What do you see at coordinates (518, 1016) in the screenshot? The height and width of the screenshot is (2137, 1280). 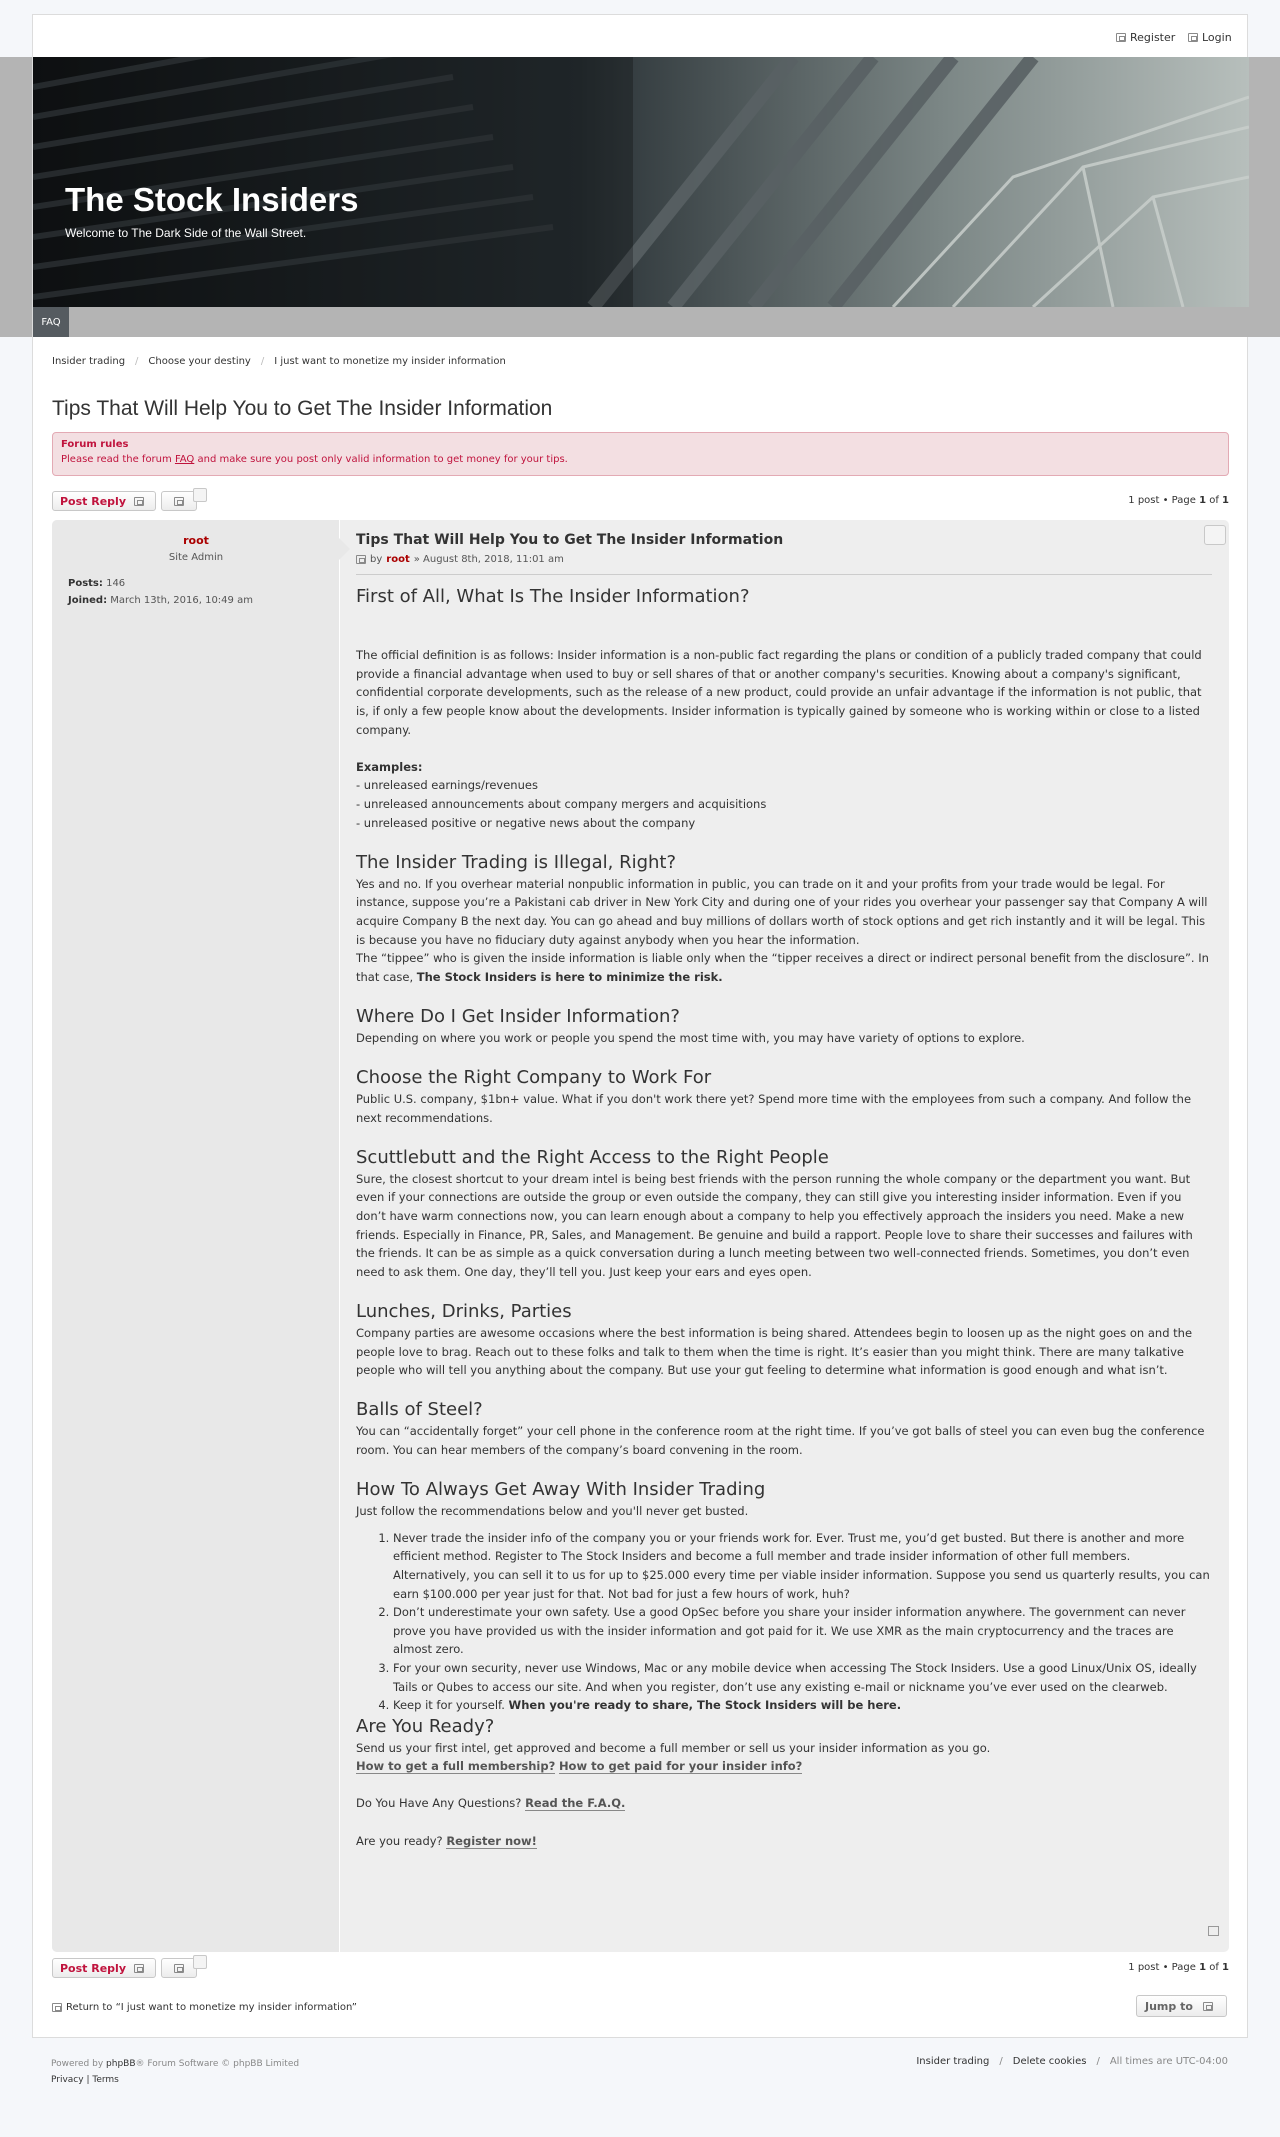 I see `heading-where: Where Do I Get Insider Information?` at bounding box center [518, 1016].